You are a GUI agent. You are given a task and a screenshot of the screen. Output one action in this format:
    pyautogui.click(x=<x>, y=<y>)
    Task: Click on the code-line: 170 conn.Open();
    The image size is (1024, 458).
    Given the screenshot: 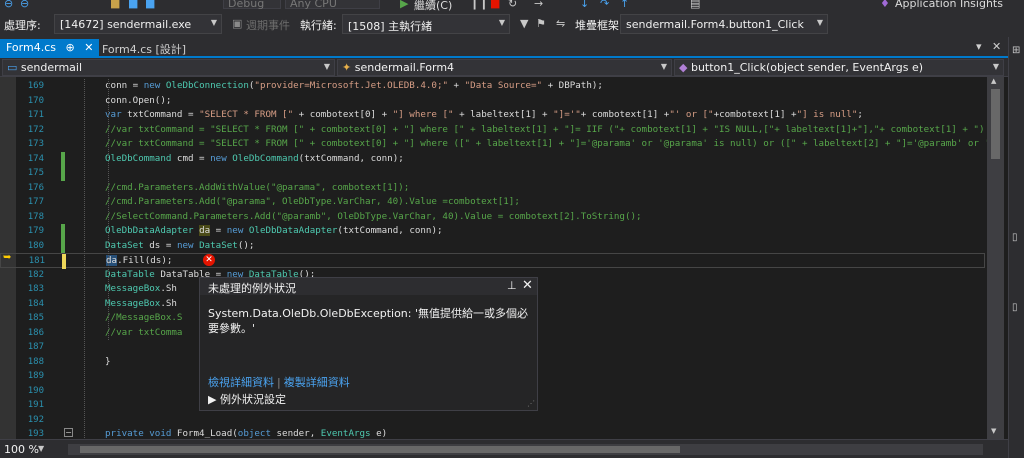 What is the action you would take?
    pyautogui.click(x=492, y=101)
    